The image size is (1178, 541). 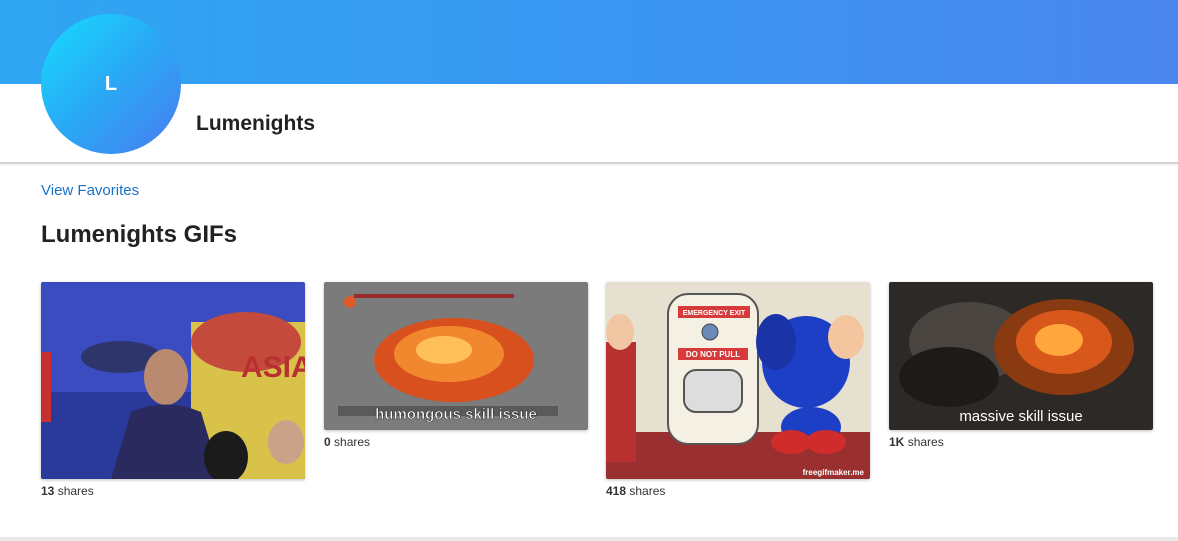 I want to click on gif-image: massive skill issue, so click(x=1021, y=356).